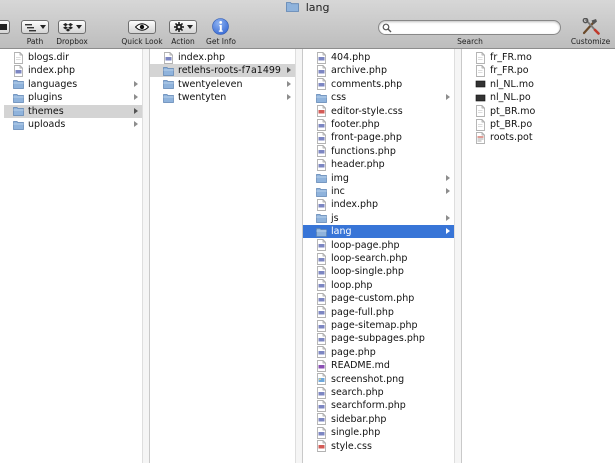 This screenshot has height=463, width=615. What do you see at coordinates (378, 137) in the screenshot?
I see `file-row: front-page.php` at bounding box center [378, 137].